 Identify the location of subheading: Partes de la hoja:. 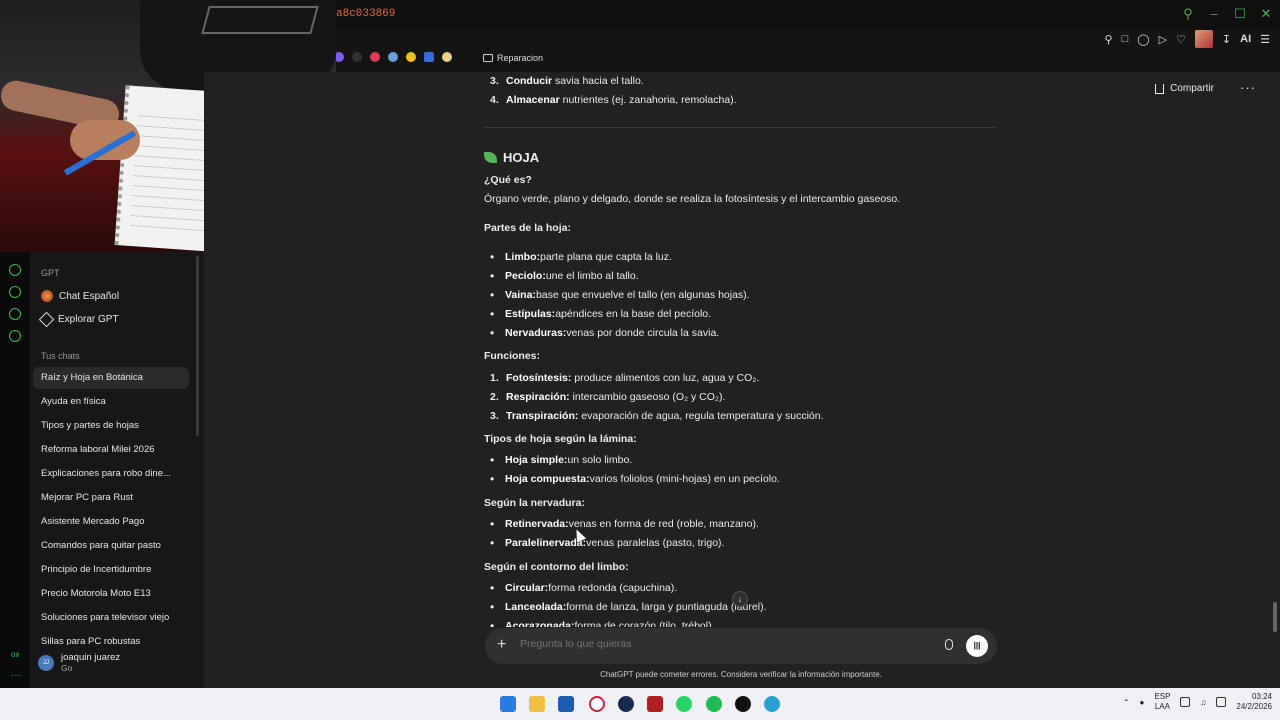
(527, 228).